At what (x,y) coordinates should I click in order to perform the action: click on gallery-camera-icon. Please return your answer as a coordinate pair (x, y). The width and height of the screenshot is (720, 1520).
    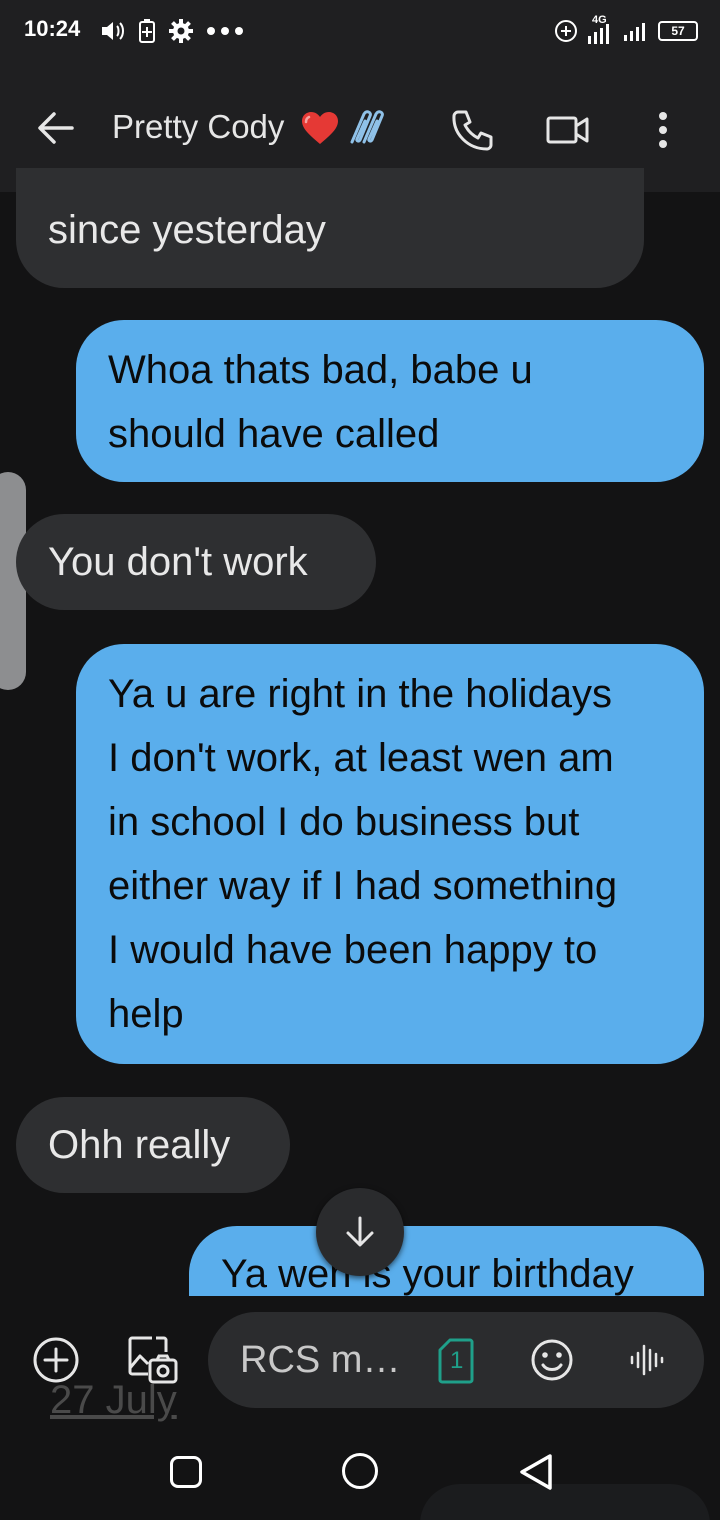
    Looking at the image, I should click on (153, 1360).